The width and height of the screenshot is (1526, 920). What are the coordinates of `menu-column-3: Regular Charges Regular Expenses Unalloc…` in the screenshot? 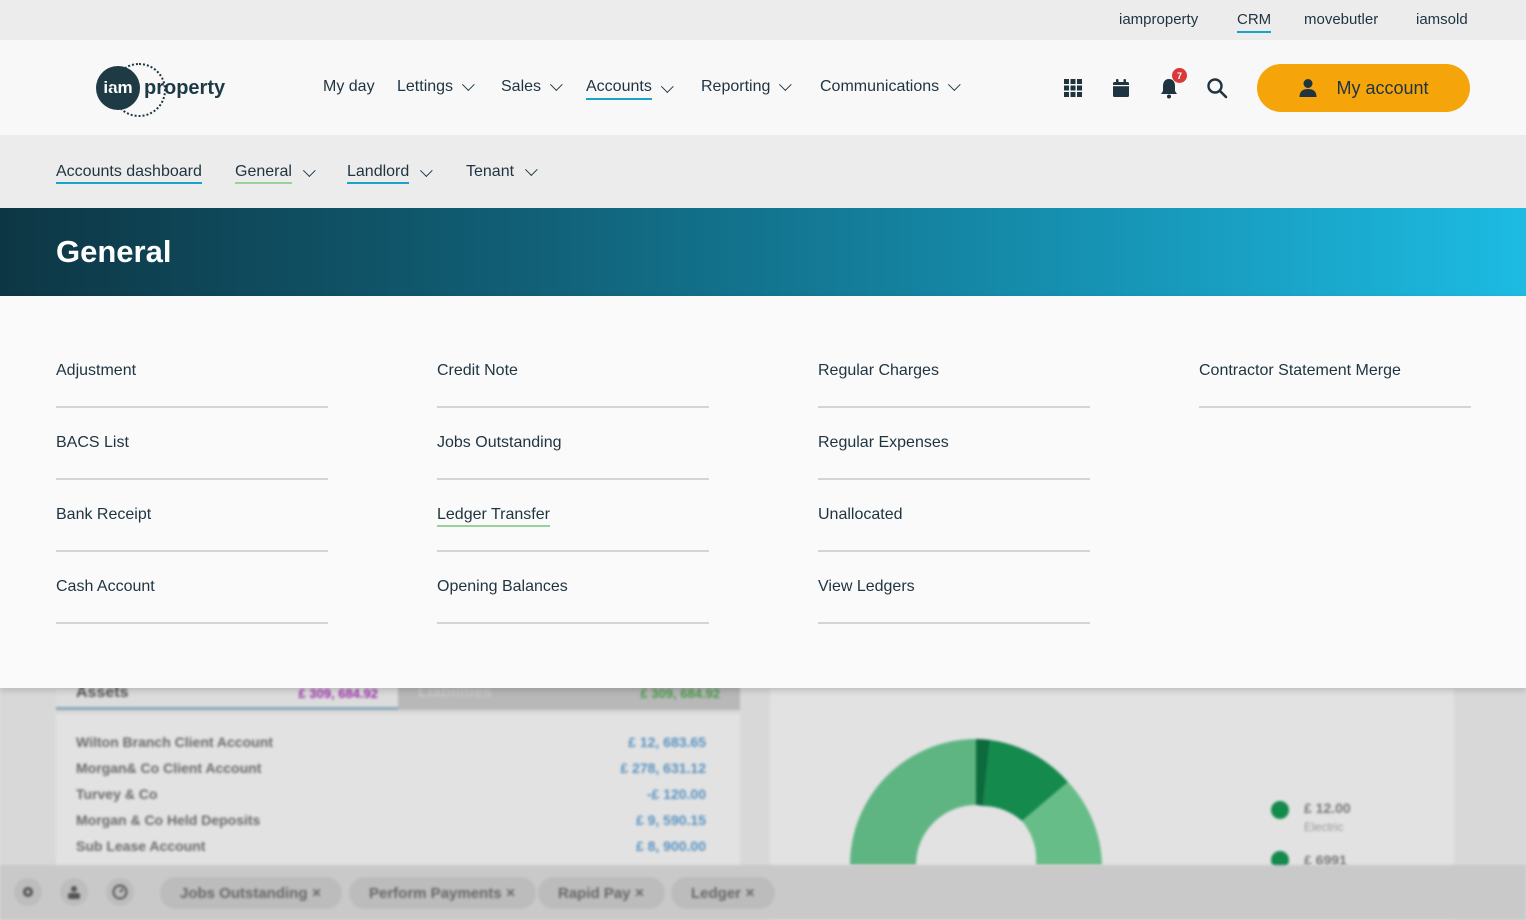 It's located at (954, 480).